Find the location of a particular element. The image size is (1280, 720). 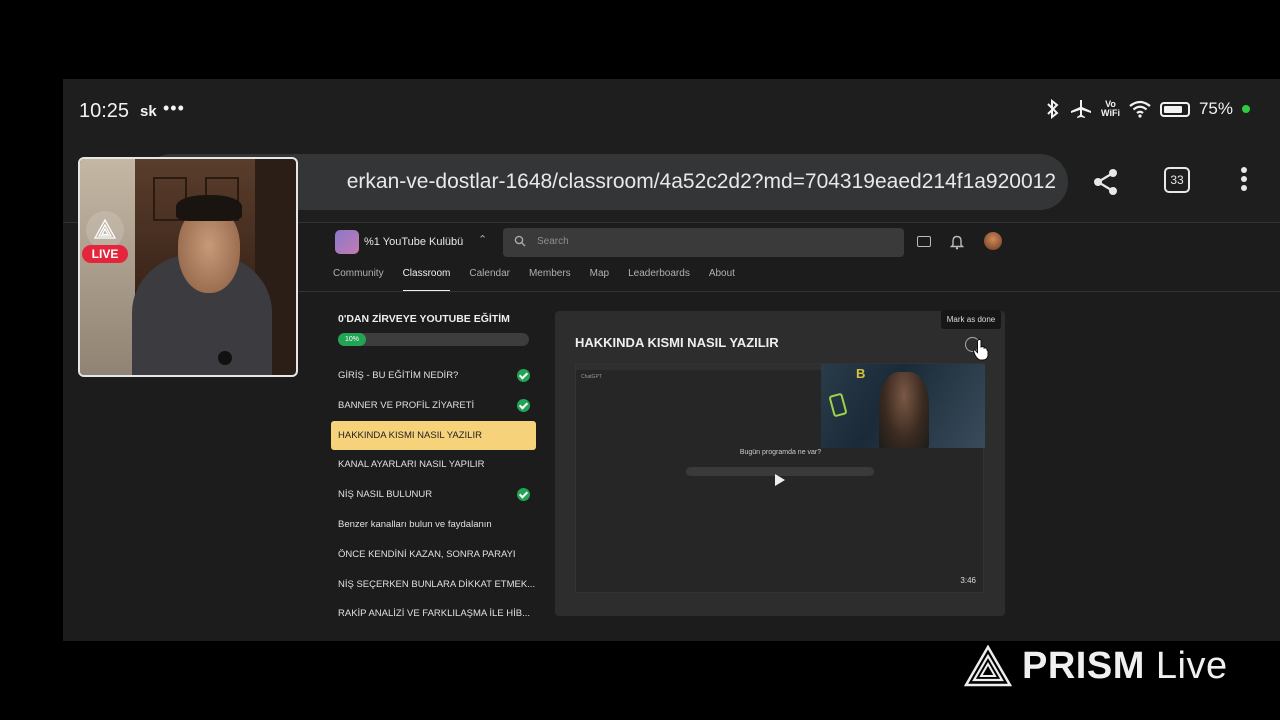

share-icon is located at coordinates (1106, 182).